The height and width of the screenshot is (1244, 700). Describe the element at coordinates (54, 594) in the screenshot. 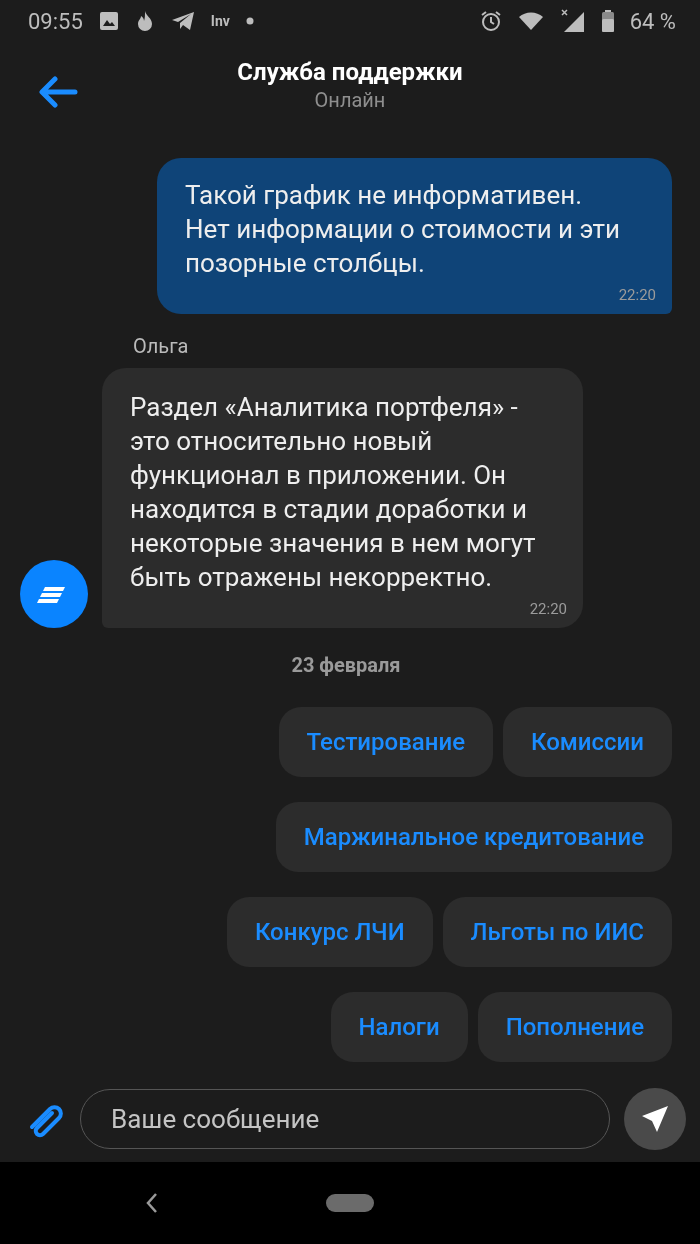

I see `avatar-icon` at that location.